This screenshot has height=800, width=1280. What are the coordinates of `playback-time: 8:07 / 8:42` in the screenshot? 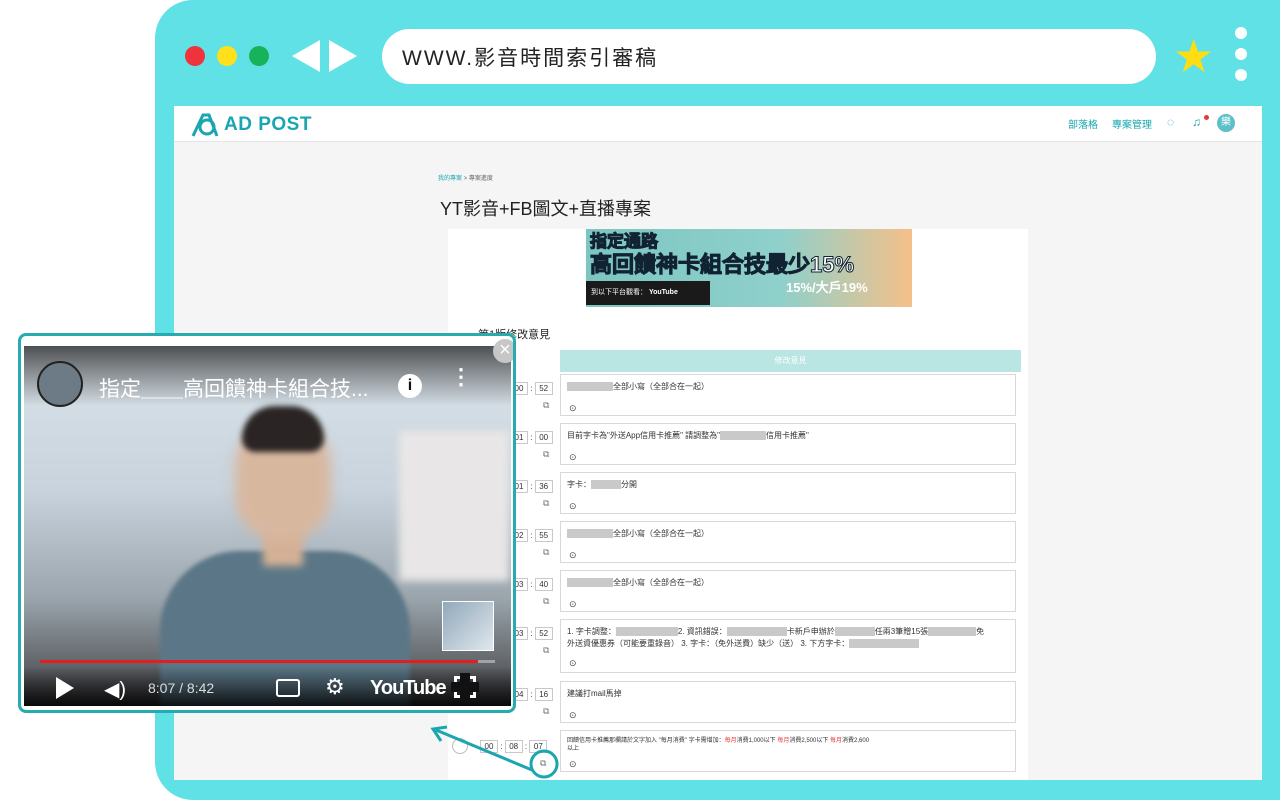 It's located at (181, 688).